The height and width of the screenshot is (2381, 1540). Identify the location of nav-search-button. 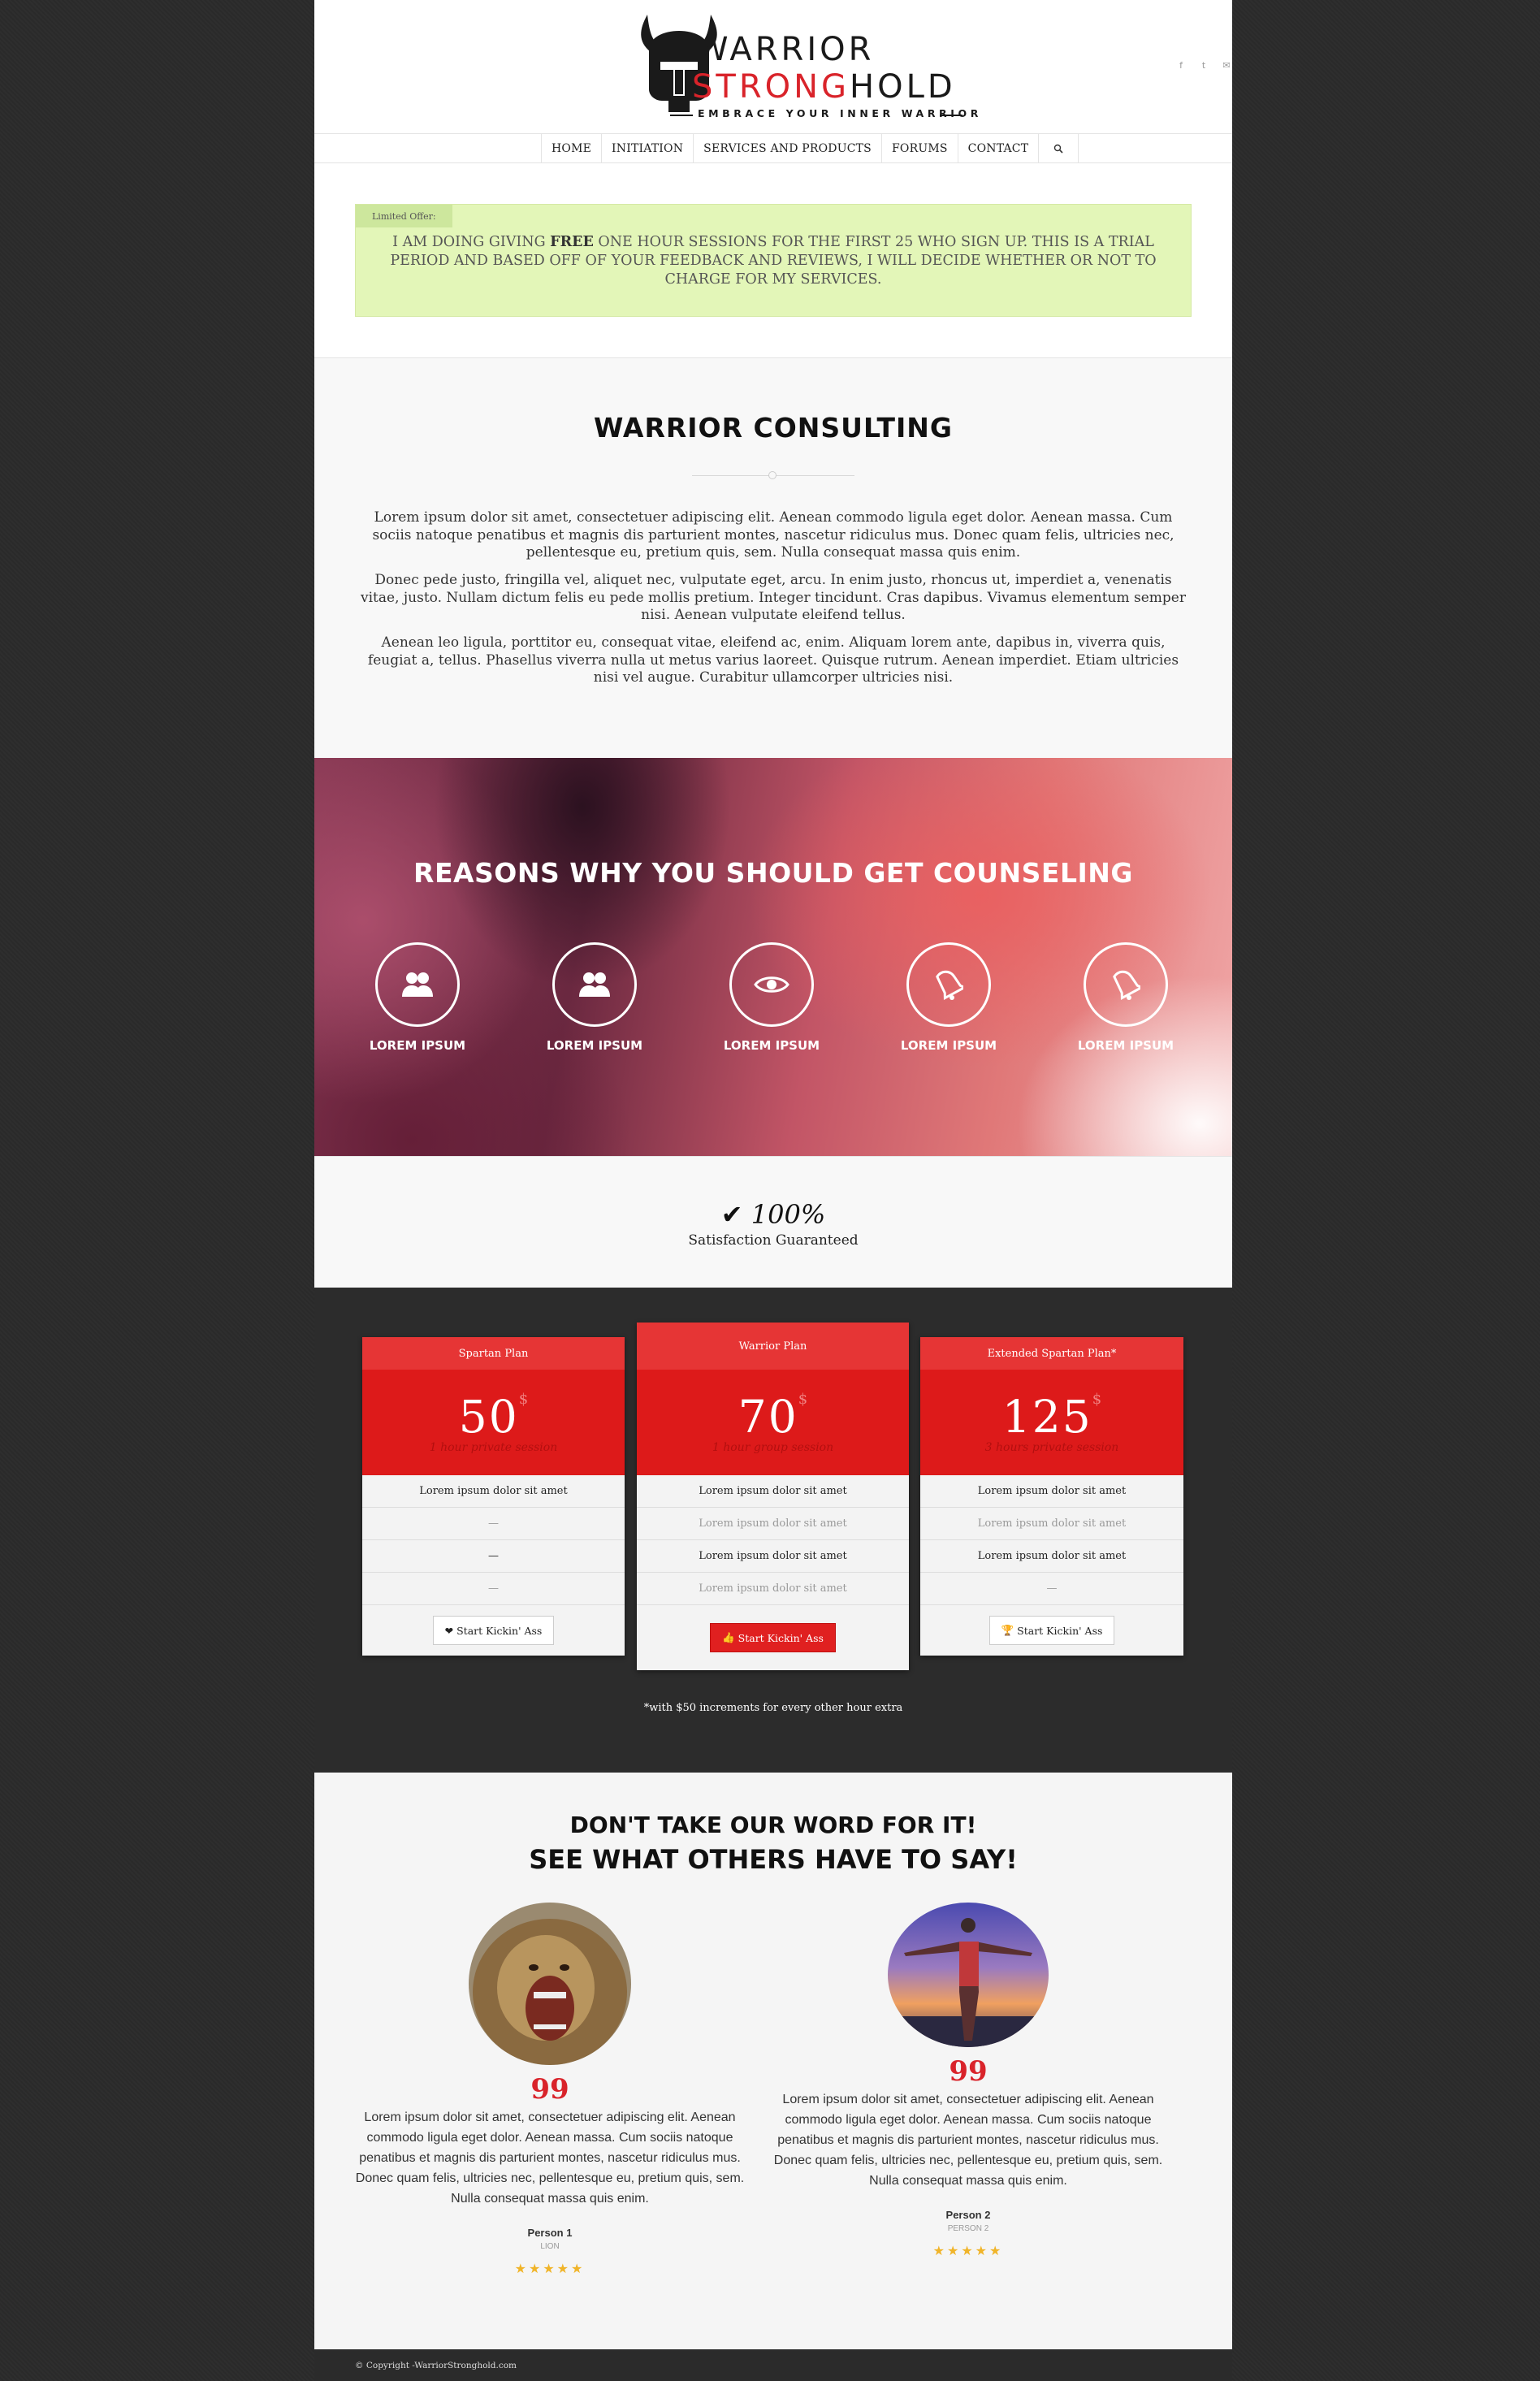
(1058, 148).